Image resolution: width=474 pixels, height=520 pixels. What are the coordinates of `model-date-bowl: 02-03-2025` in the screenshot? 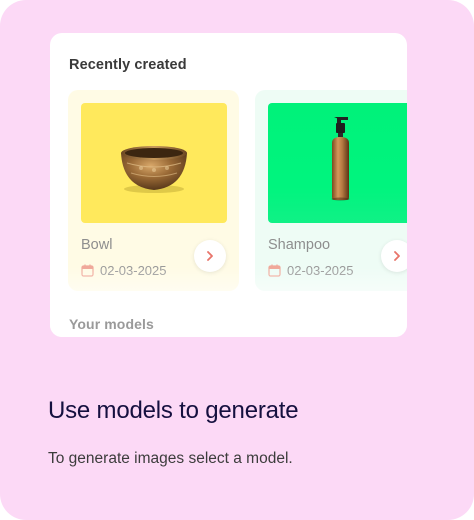 It's located at (124, 270).